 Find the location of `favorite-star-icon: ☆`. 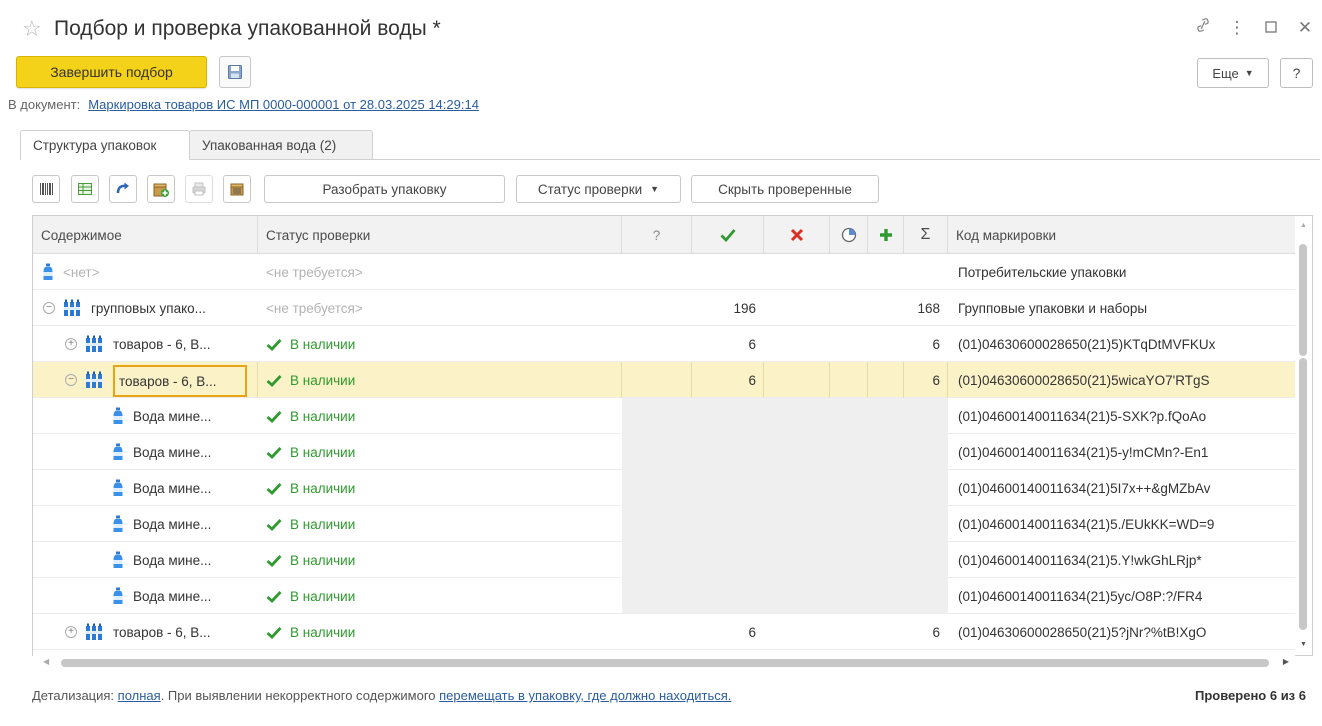

favorite-star-icon: ☆ is located at coordinates (32, 29).